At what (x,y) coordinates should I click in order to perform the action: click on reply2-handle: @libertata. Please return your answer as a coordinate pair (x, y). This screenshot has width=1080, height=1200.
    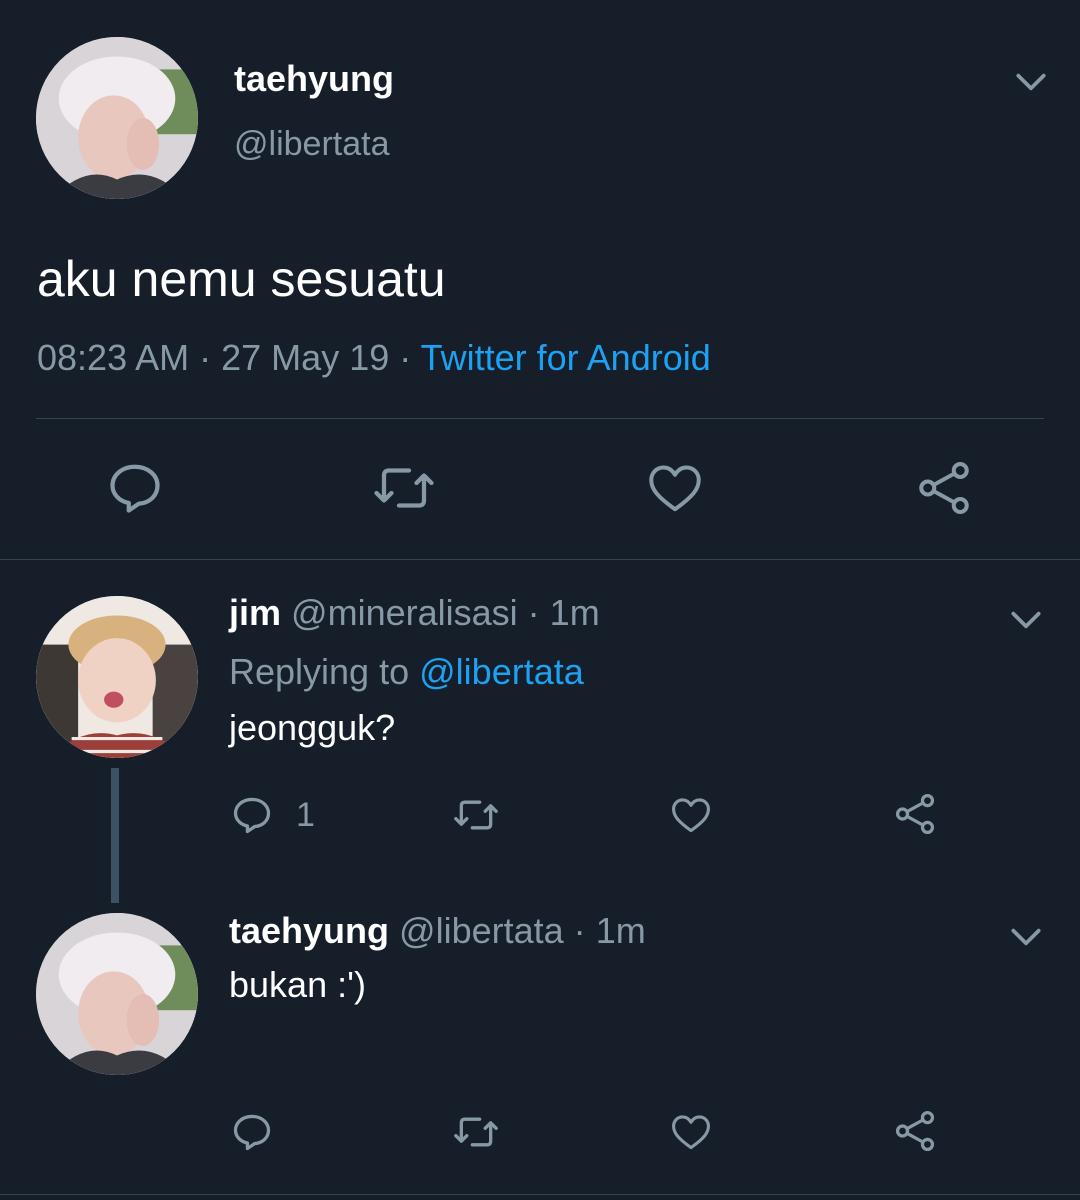
    Looking at the image, I should click on (481, 930).